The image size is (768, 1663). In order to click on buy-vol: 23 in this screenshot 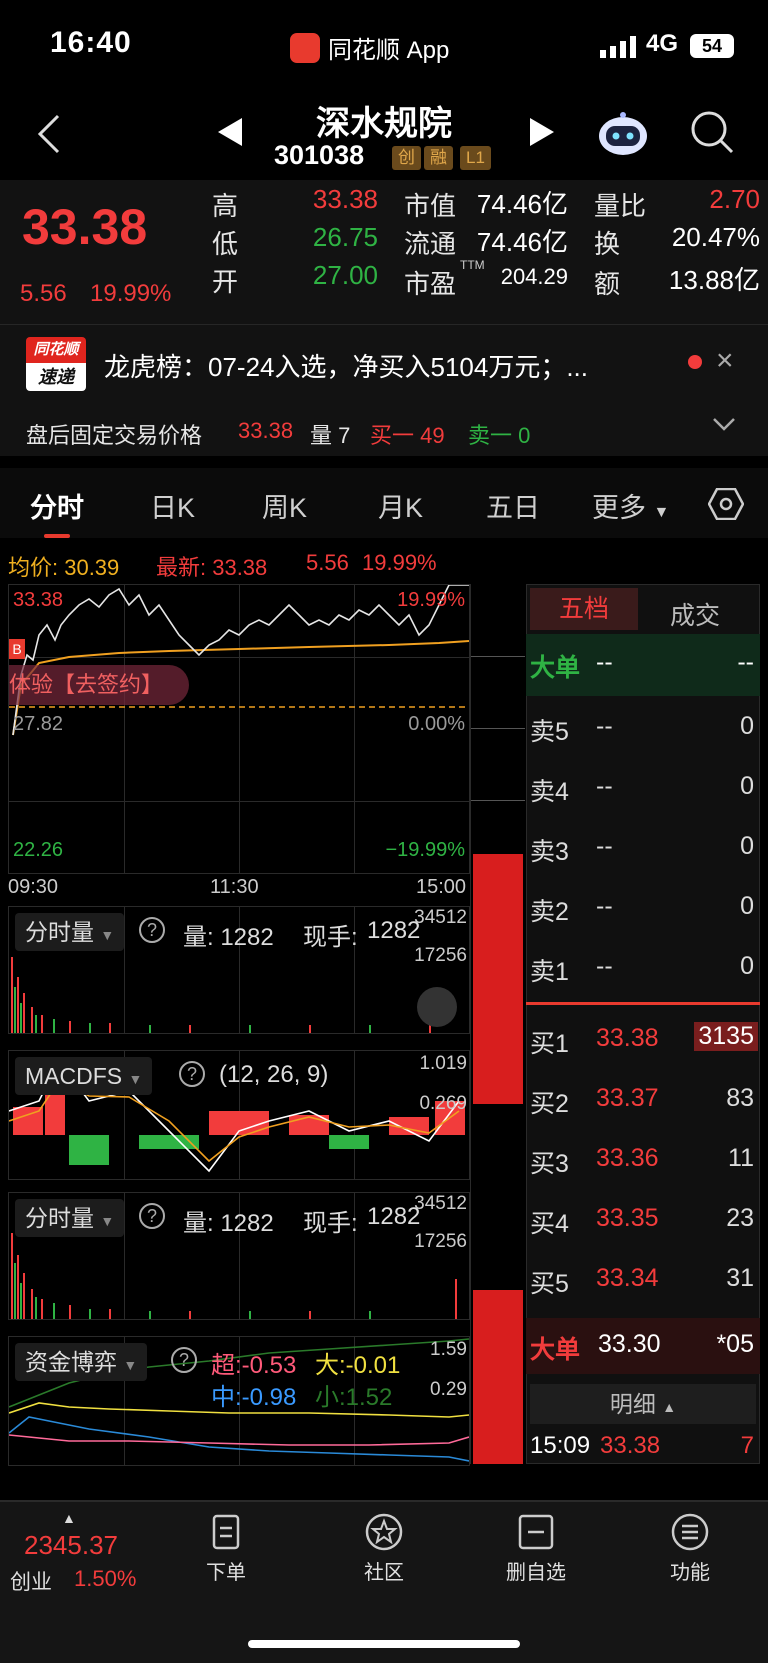, I will do `click(740, 1218)`.